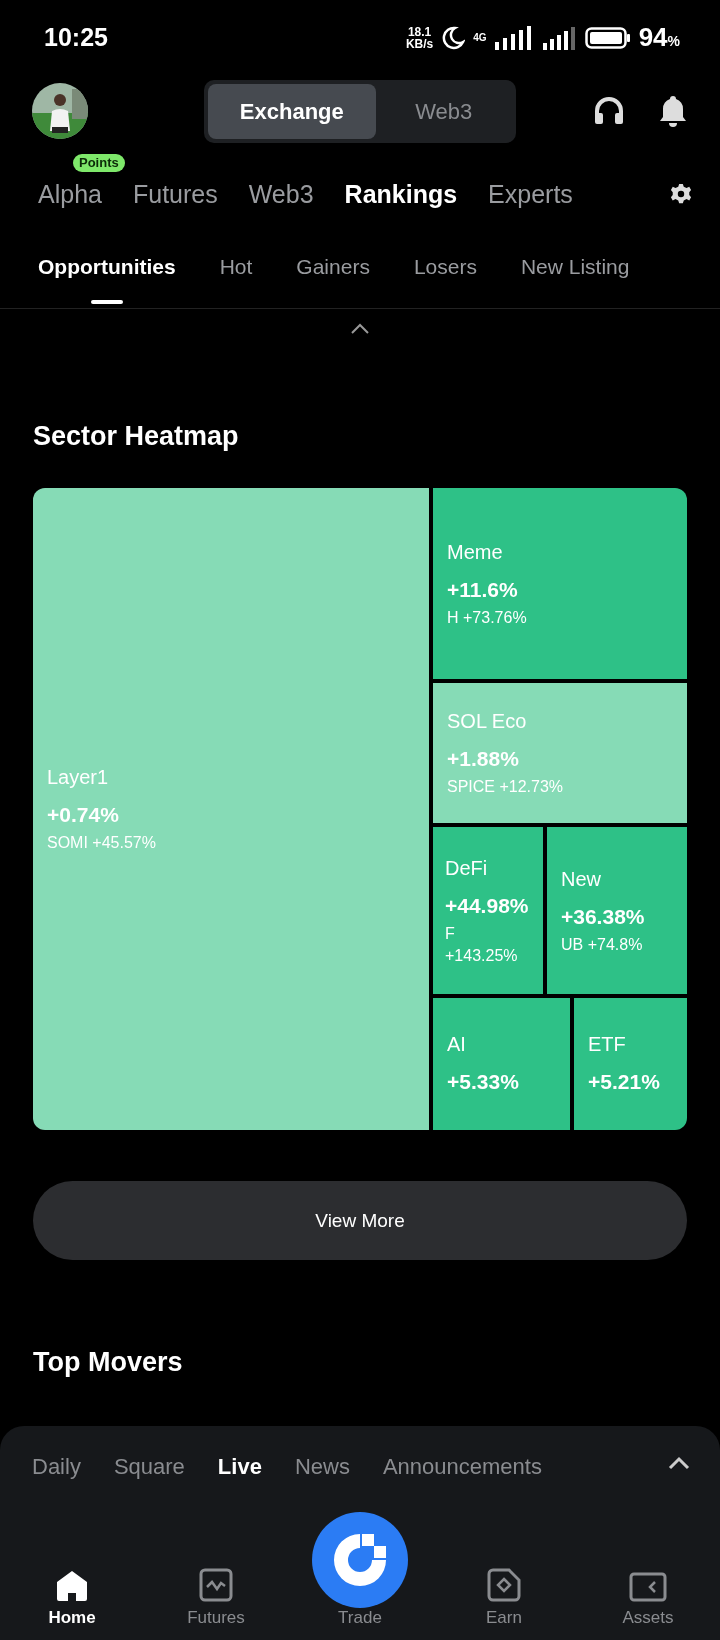 This screenshot has width=720, height=1640. What do you see at coordinates (281, 194) in the screenshot?
I see `nav-tab: Web3` at bounding box center [281, 194].